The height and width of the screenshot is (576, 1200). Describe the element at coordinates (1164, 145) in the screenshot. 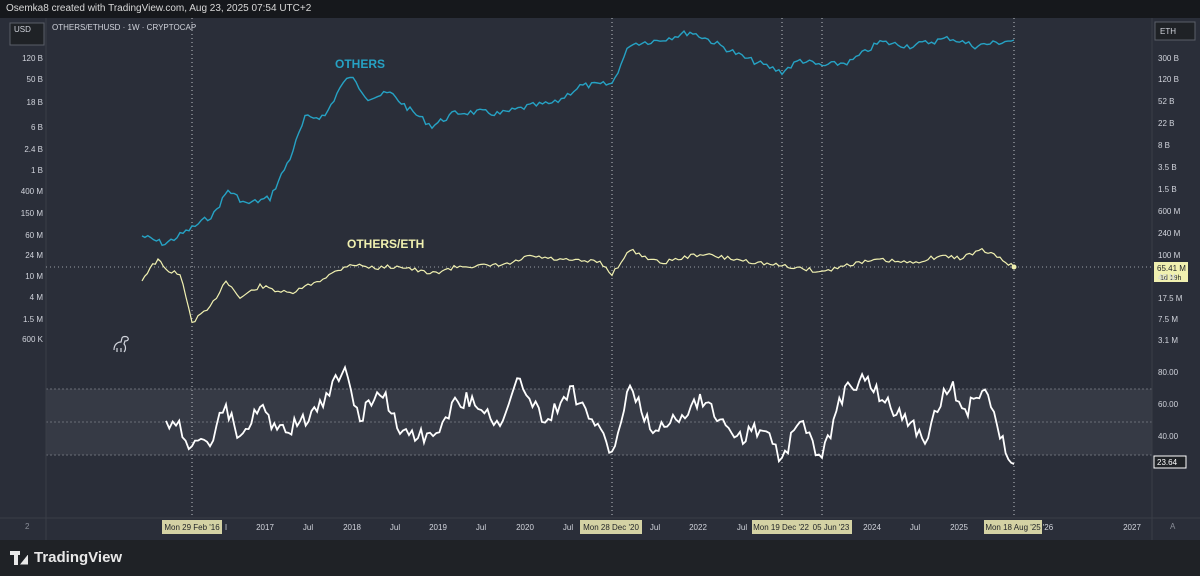

I see `right-axis-tick: 8 B` at that location.